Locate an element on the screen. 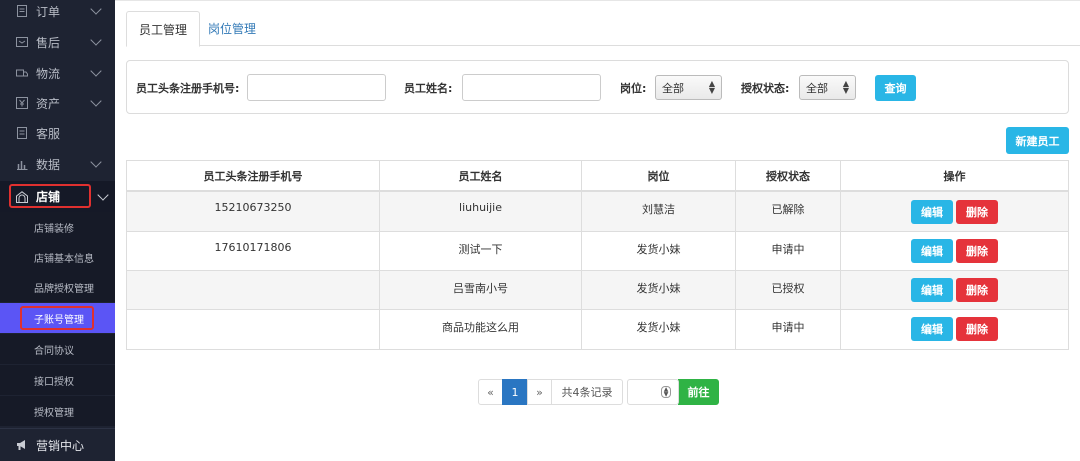 The height and width of the screenshot is (461, 1080). stepper-icon: ▲ ▼ is located at coordinates (666, 392).